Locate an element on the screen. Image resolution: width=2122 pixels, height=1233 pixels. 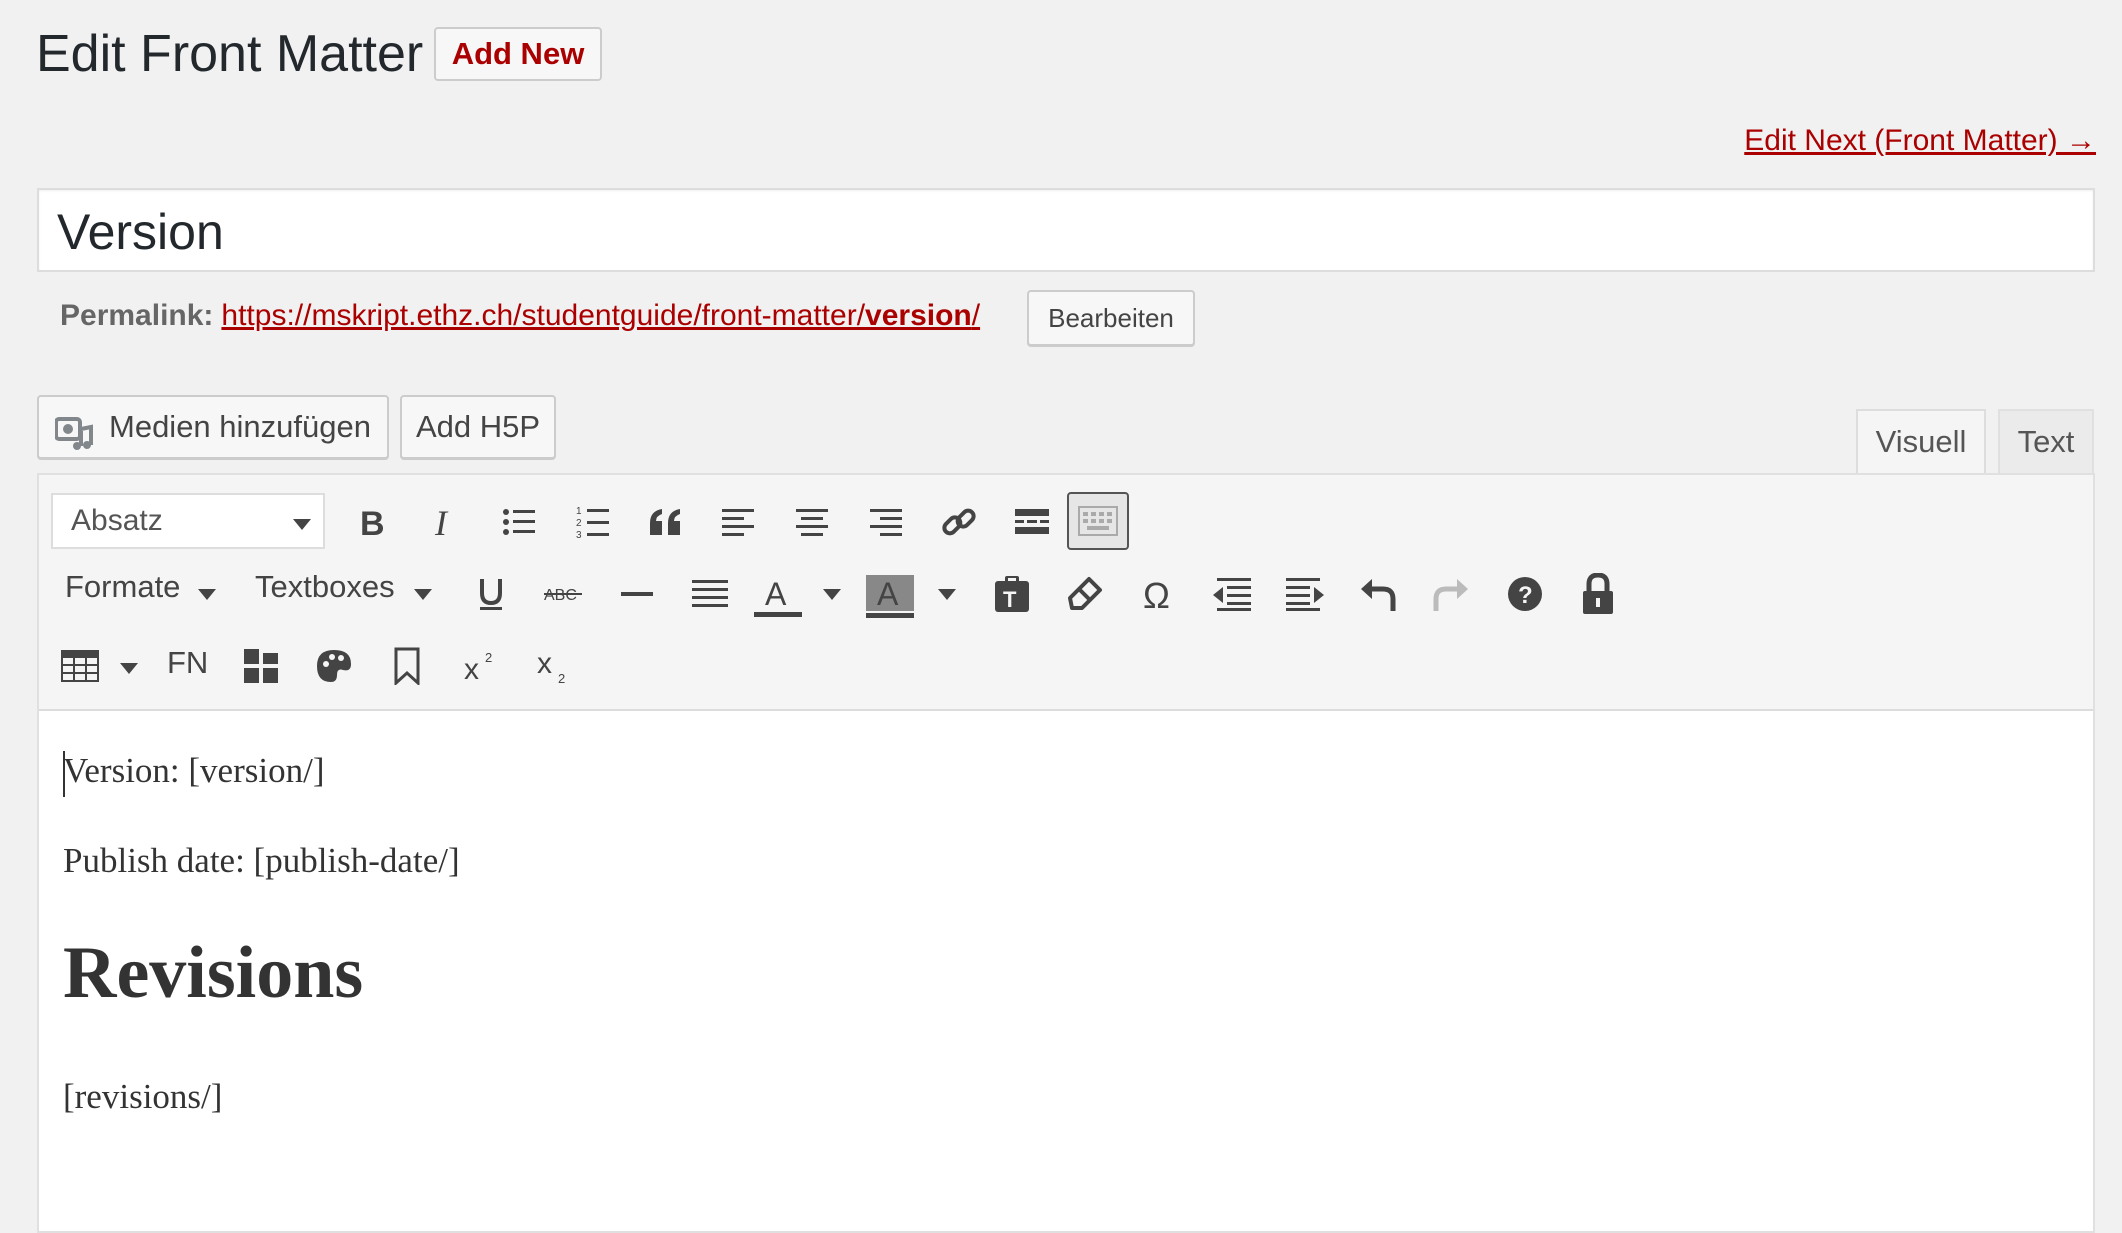
paragraph-publish-date: Publish date: [publish-date/] is located at coordinates (261, 860).